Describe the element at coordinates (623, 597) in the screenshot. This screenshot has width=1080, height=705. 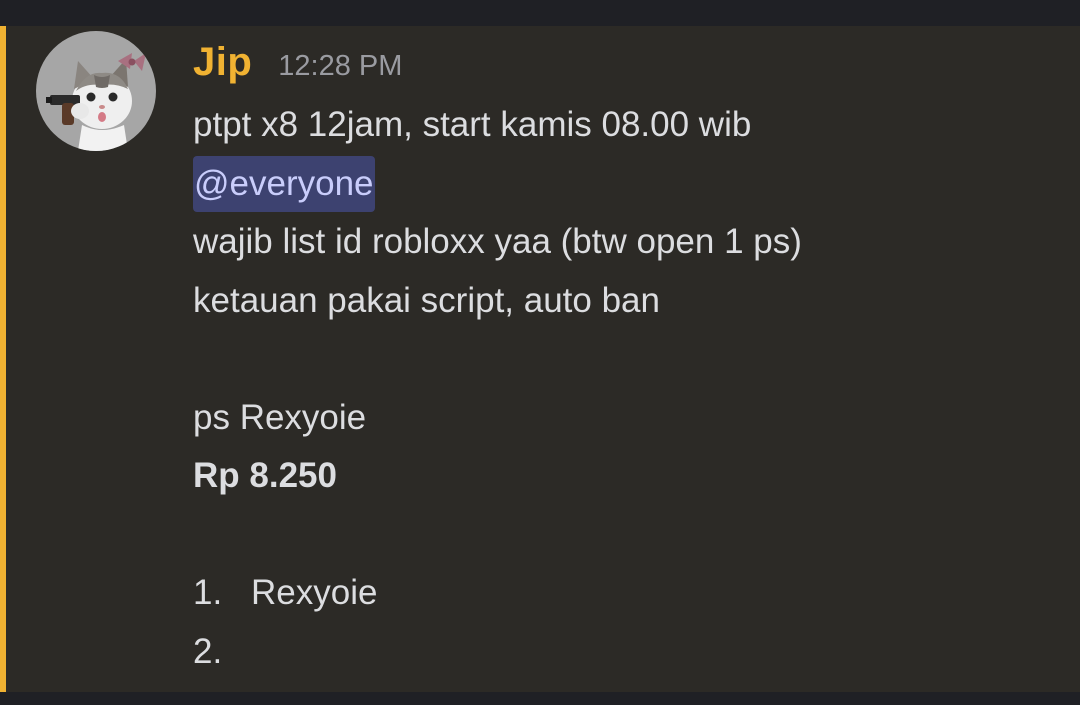
I see `list-item: 1. Rexyoie` at that location.